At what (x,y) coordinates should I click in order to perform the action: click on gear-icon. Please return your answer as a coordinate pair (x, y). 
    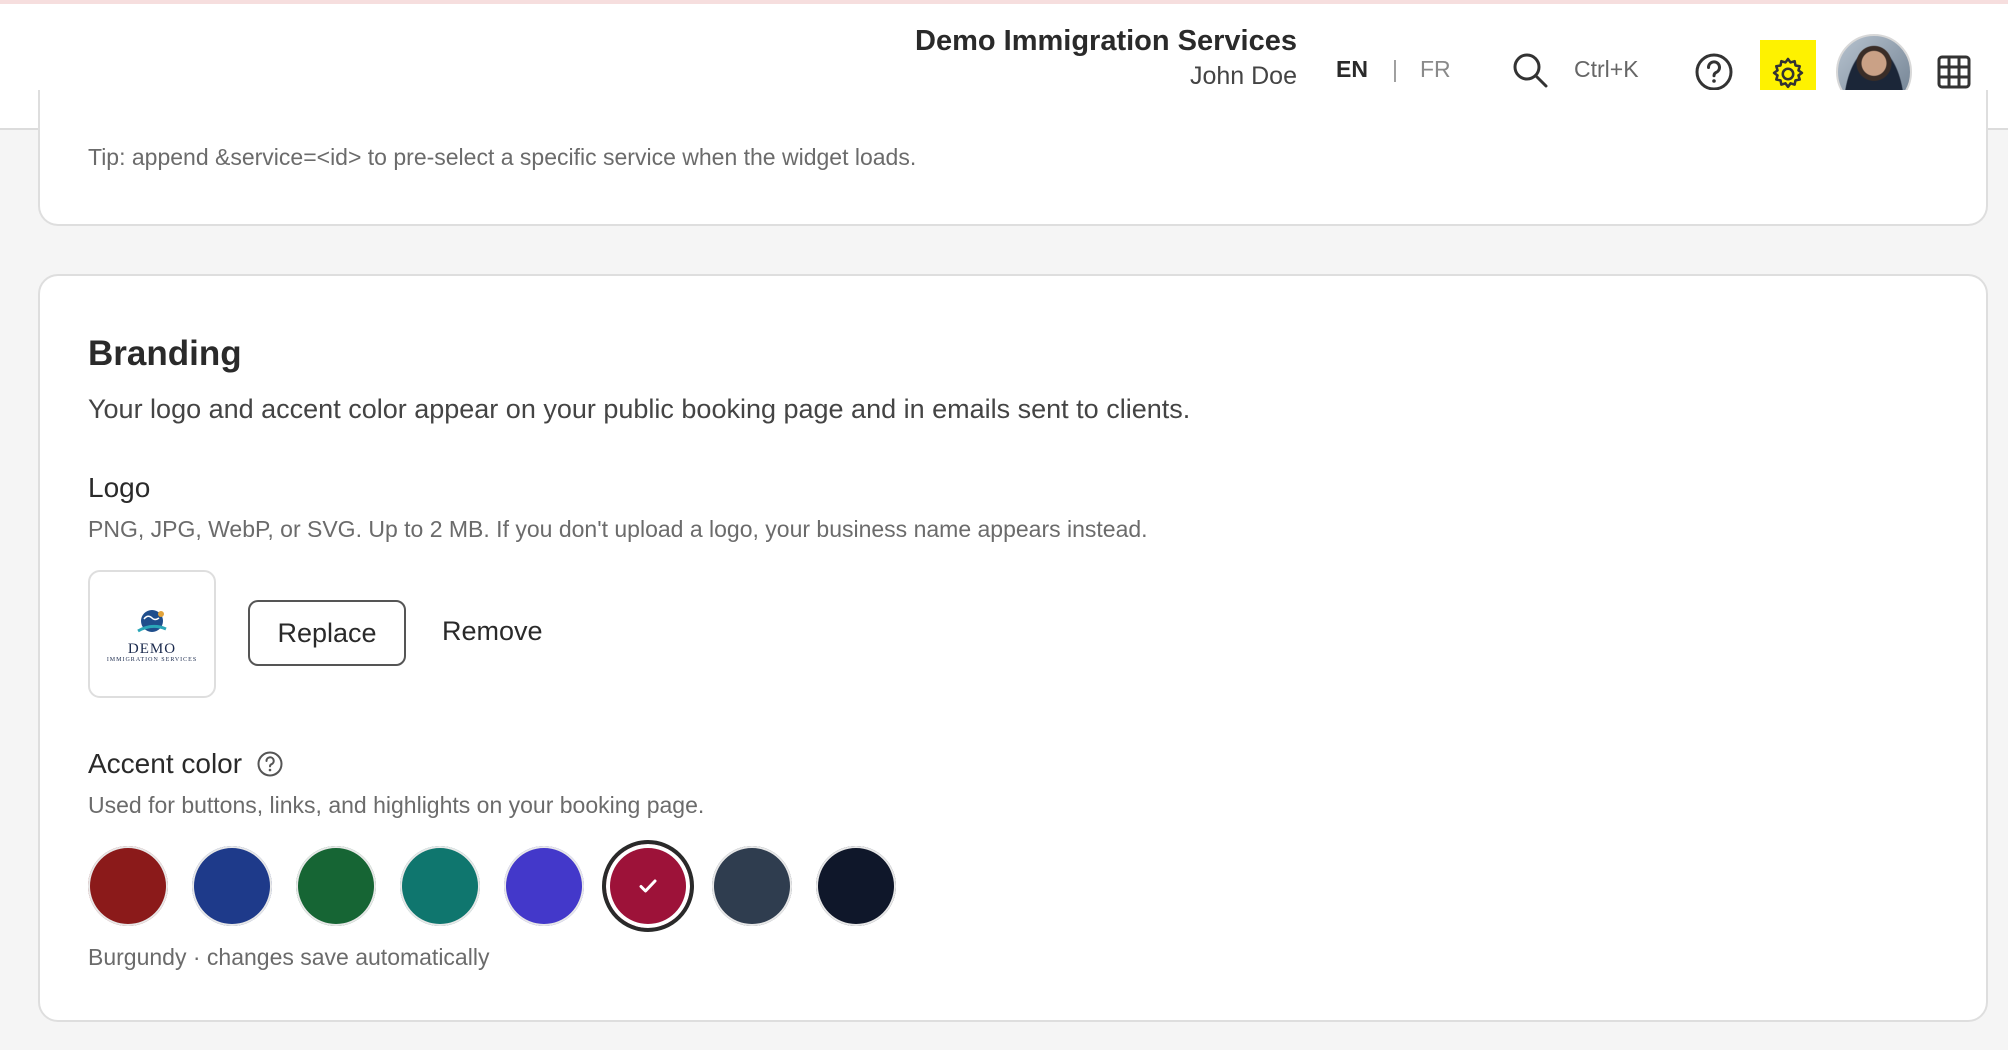
    Looking at the image, I should click on (1788, 73).